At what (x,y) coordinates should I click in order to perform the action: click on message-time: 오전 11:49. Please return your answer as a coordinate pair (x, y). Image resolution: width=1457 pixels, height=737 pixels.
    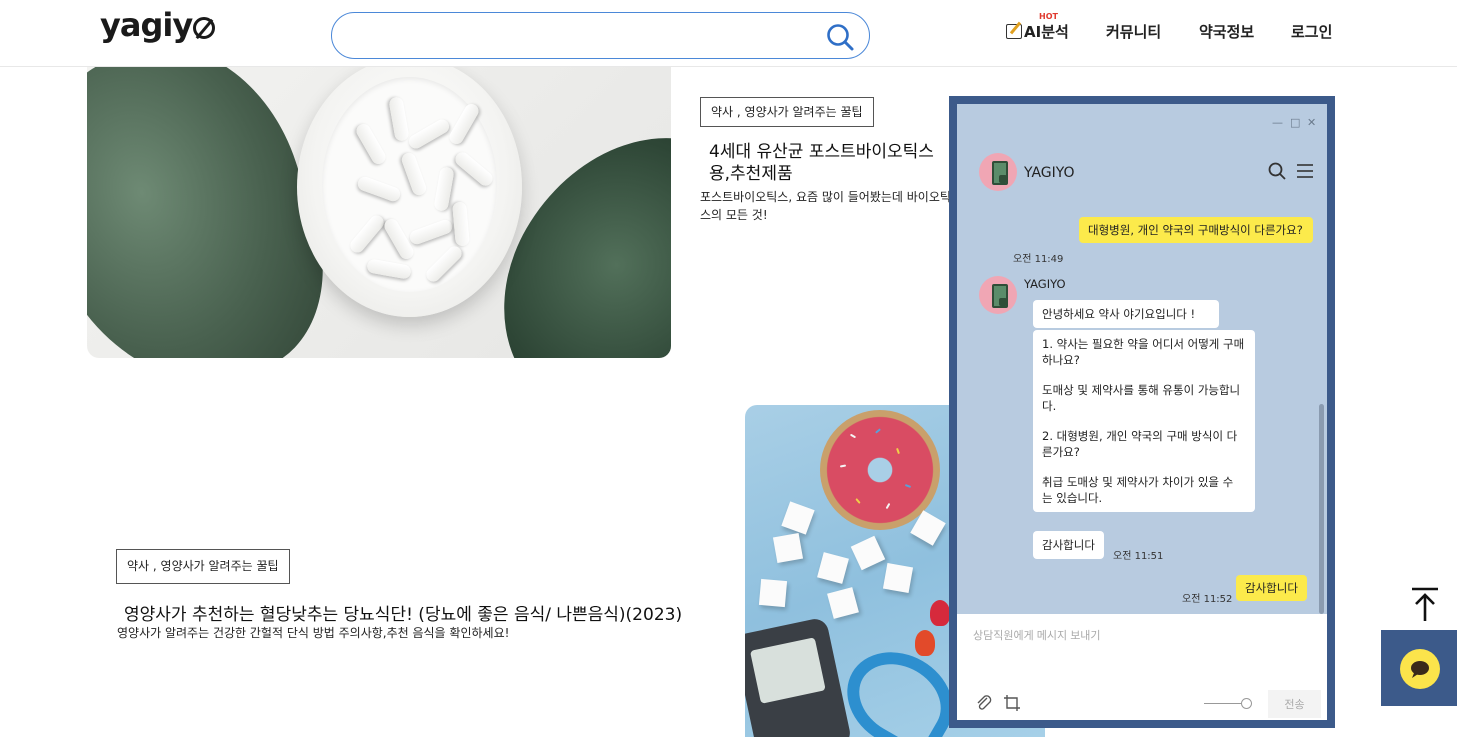
    Looking at the image, I should click on (1038, 259).